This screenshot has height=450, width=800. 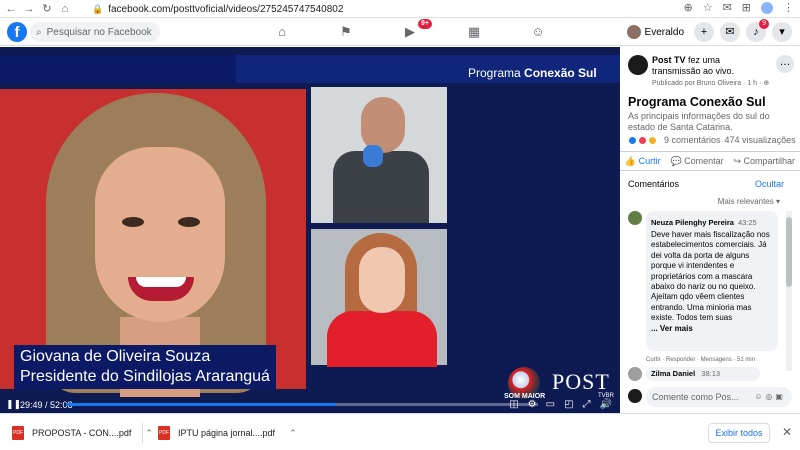 I want to click on comment-bubble: Zilma Daniel 38:13, so click(x=703, y=374).